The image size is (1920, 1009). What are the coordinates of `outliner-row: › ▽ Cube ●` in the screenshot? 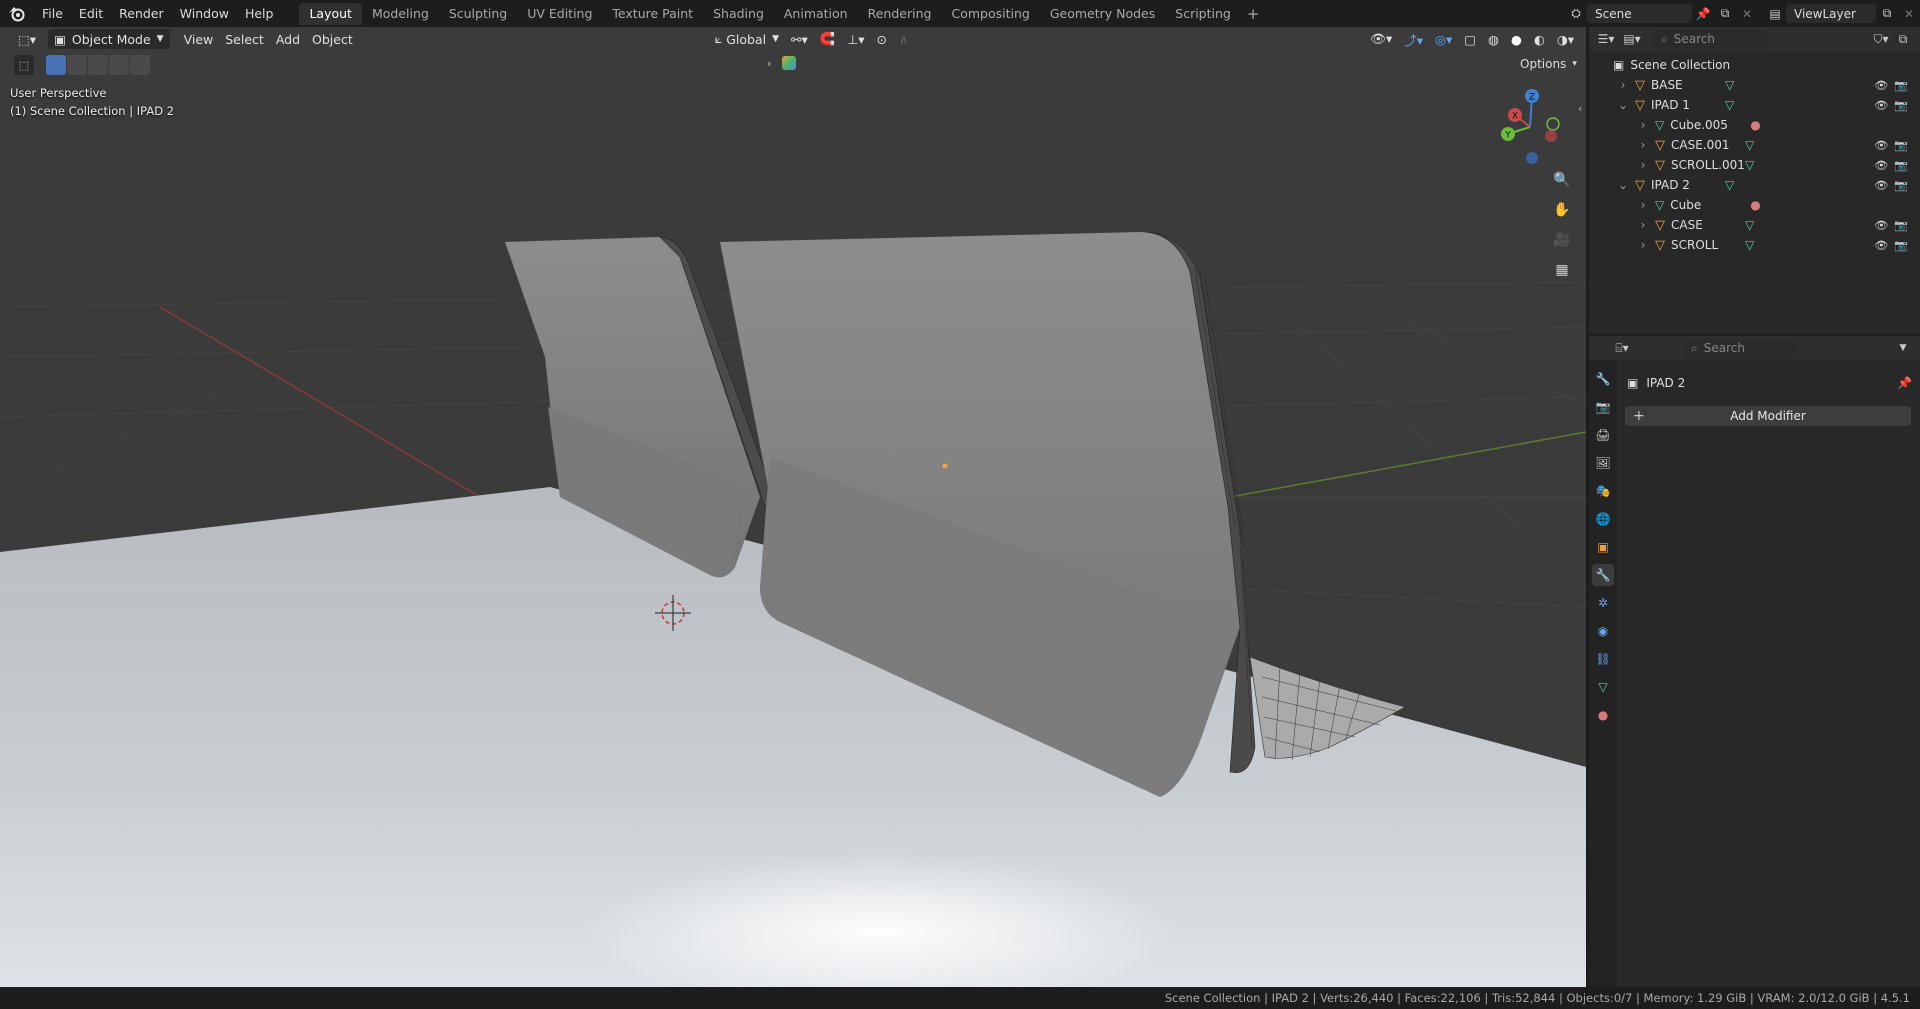 It's located at (1754, 205).